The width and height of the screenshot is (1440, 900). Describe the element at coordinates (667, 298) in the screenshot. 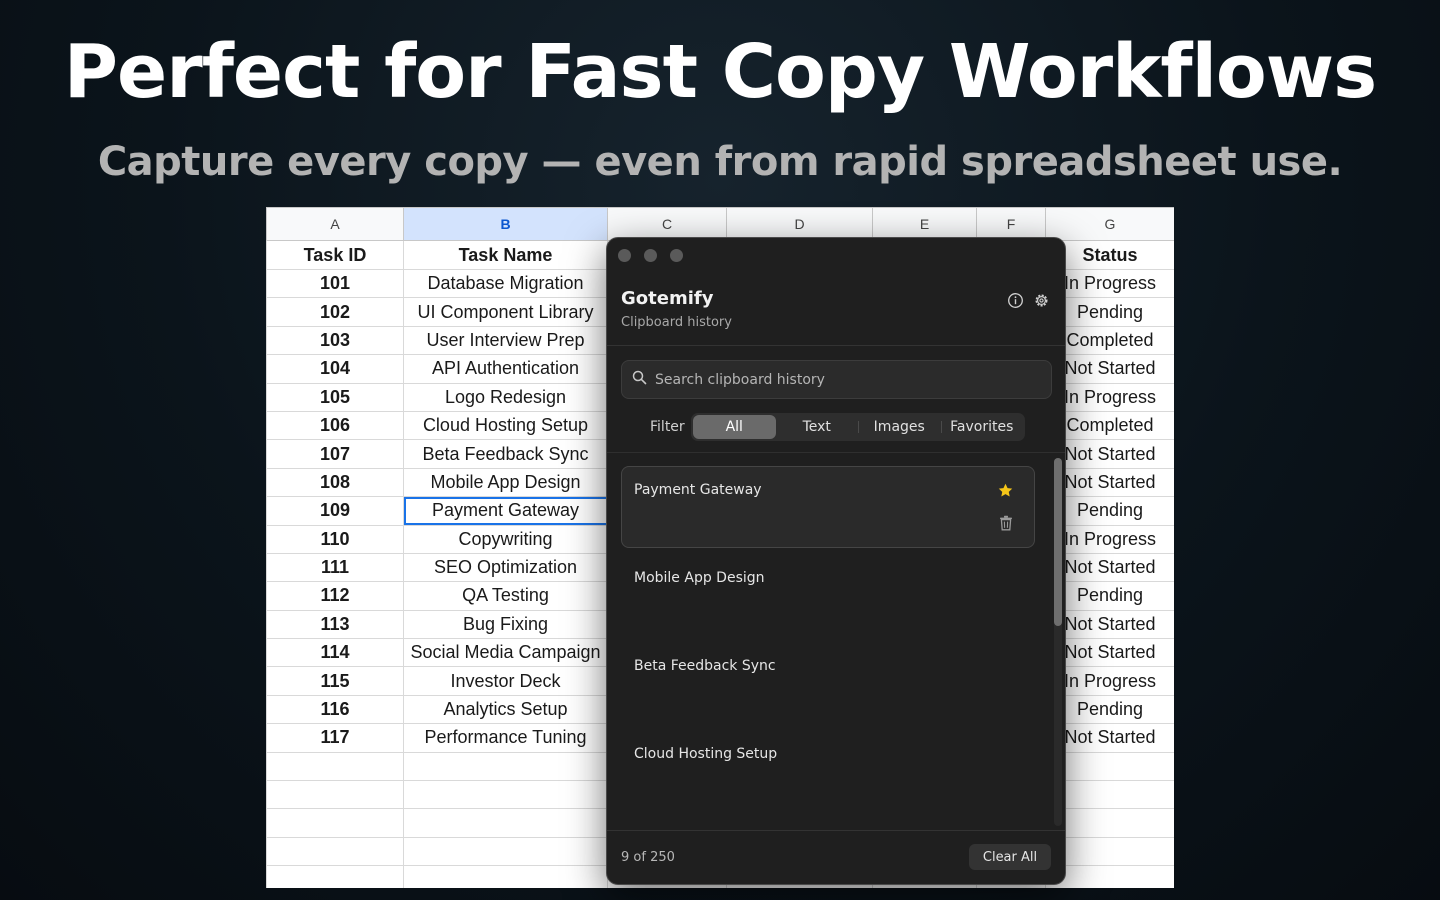

I see `app-title: Gotemify` at that location.